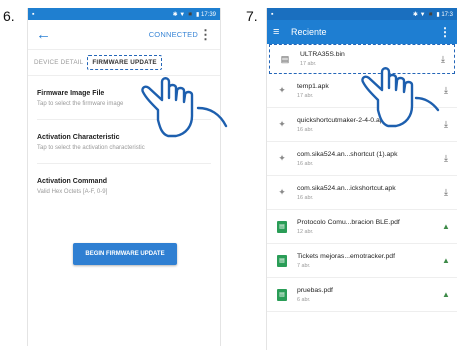 This screenshot has height=350, width=457. Describe the element at coordinates (362, 32) in the screenshot. I see `app-bar: ≡ Reciente ⋮` at that location.